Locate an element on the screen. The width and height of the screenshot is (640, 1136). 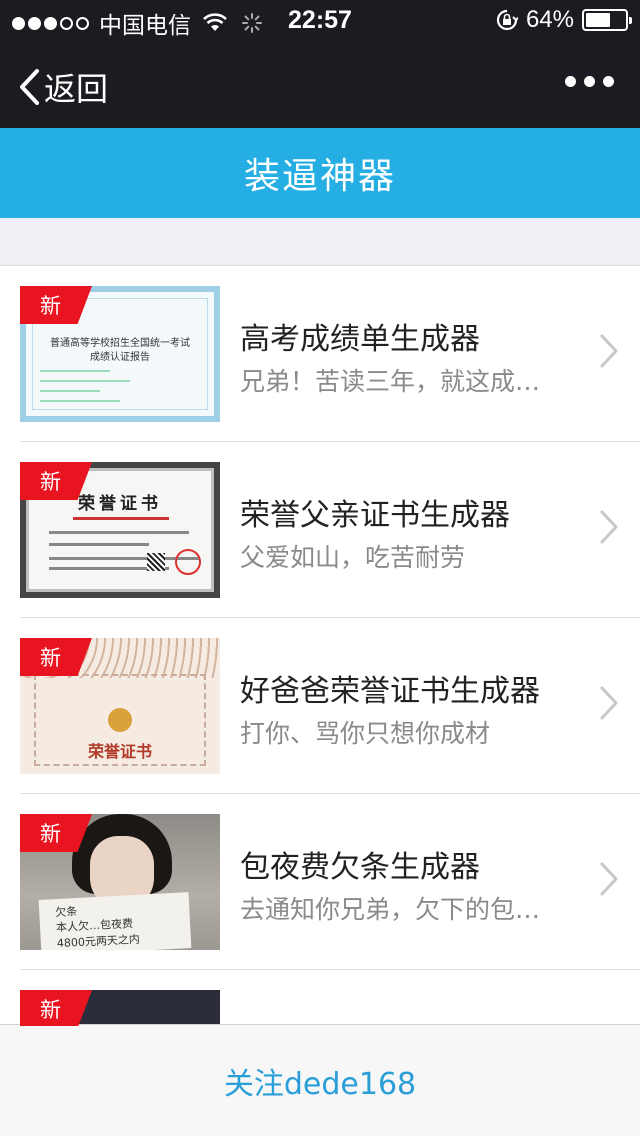
title-banner: 装逼神器 is located at coordinates (320, 173).